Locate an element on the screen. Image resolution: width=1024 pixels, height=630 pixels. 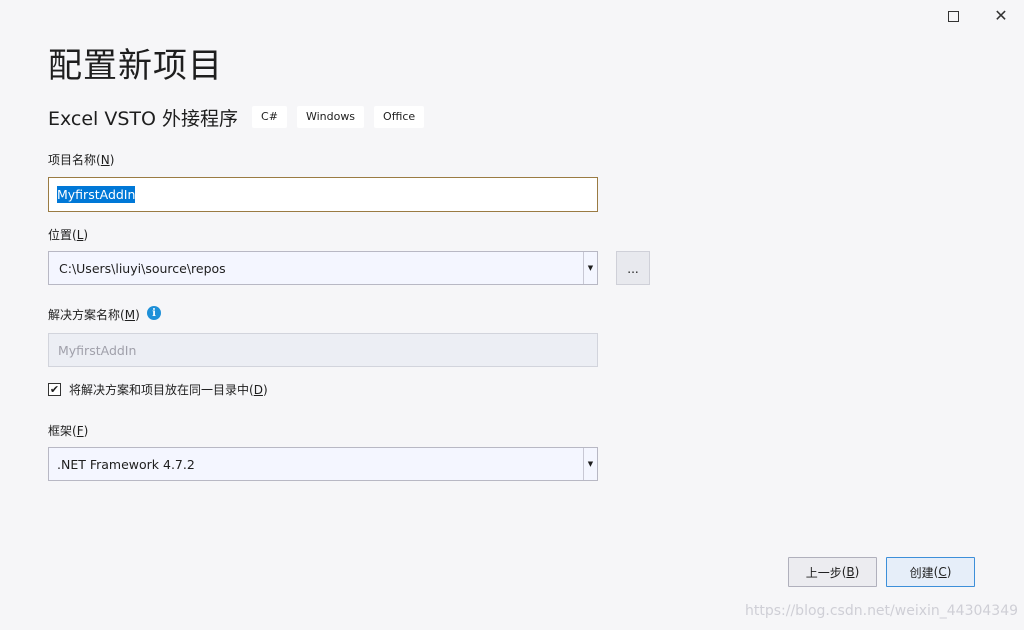
location-label: 位置(L) is located at coordinates (68, 235).